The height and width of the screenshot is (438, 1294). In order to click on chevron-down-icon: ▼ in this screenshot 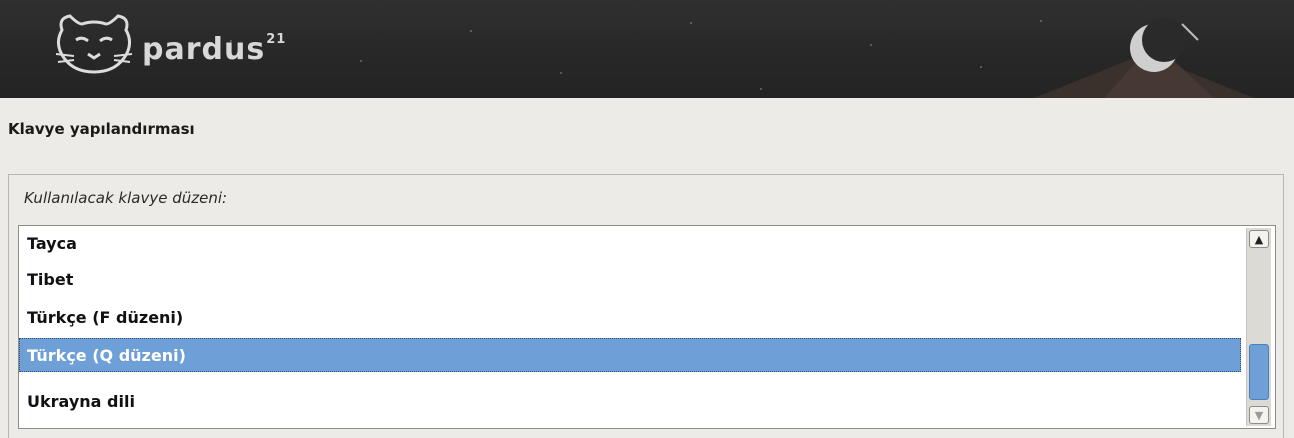, I will do `click(1259, 415)`.